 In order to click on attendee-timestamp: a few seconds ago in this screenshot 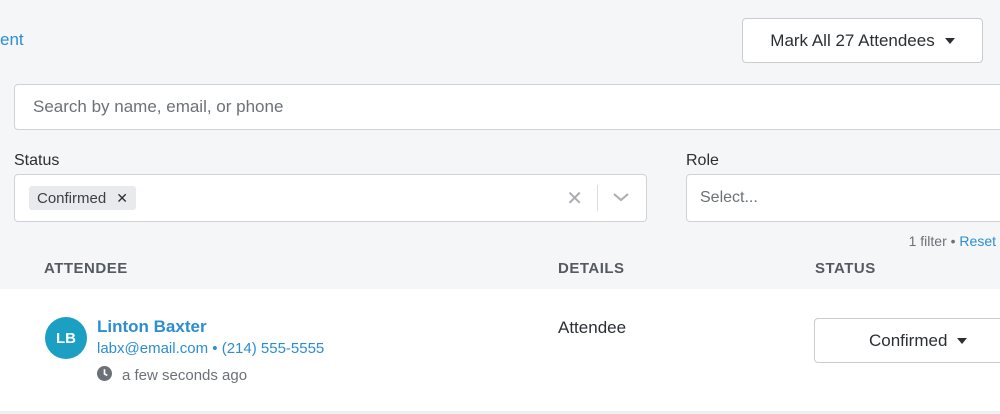, I will do `click(172, 375)`.